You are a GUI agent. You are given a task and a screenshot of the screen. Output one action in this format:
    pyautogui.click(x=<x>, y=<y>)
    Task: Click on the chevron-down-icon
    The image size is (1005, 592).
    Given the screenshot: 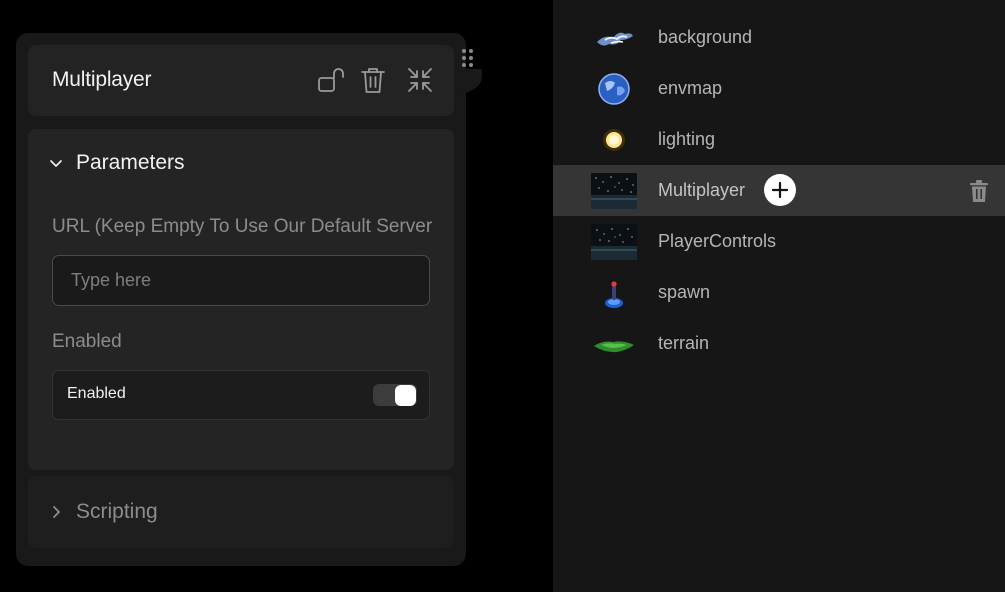 What is the action you would take?
    pyautogui.click(x=56, y=163)
    